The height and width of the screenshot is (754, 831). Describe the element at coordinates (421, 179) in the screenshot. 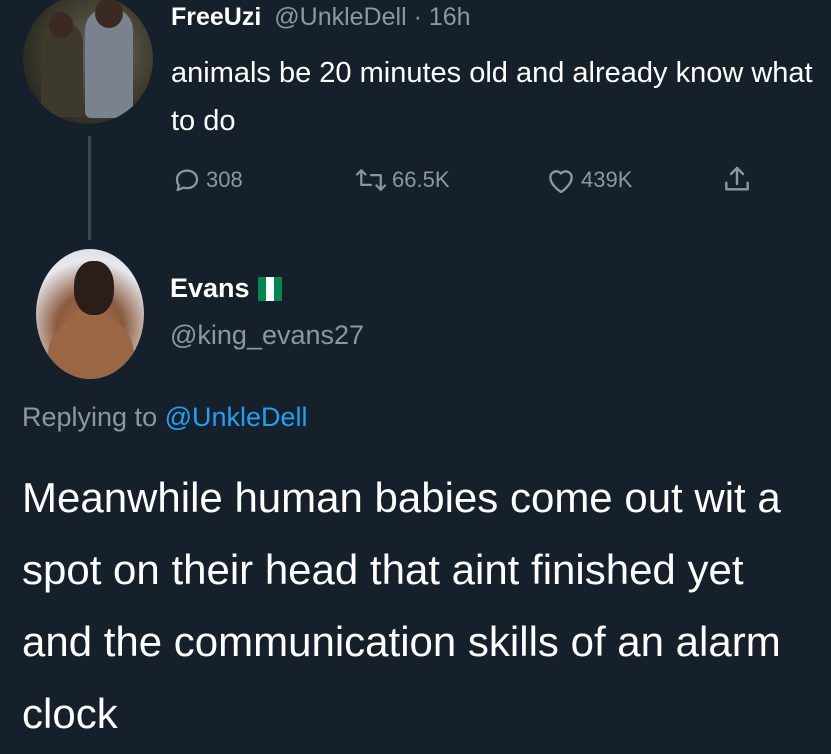

I see `retweet-count: 66.5K` at that location.